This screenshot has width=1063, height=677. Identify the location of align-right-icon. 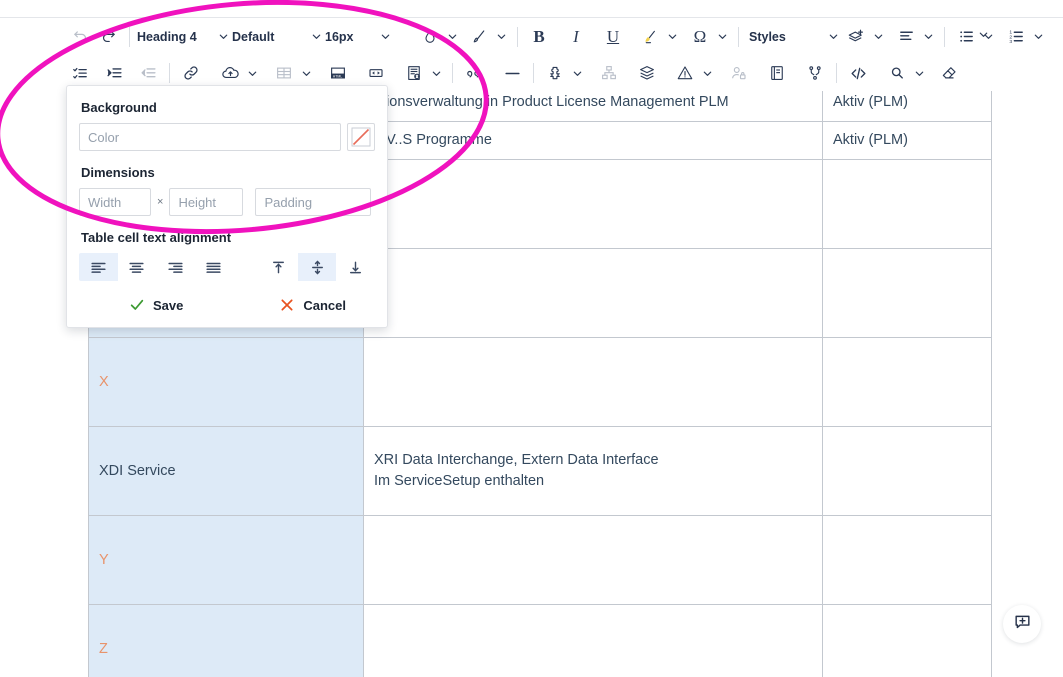
(175, 267).